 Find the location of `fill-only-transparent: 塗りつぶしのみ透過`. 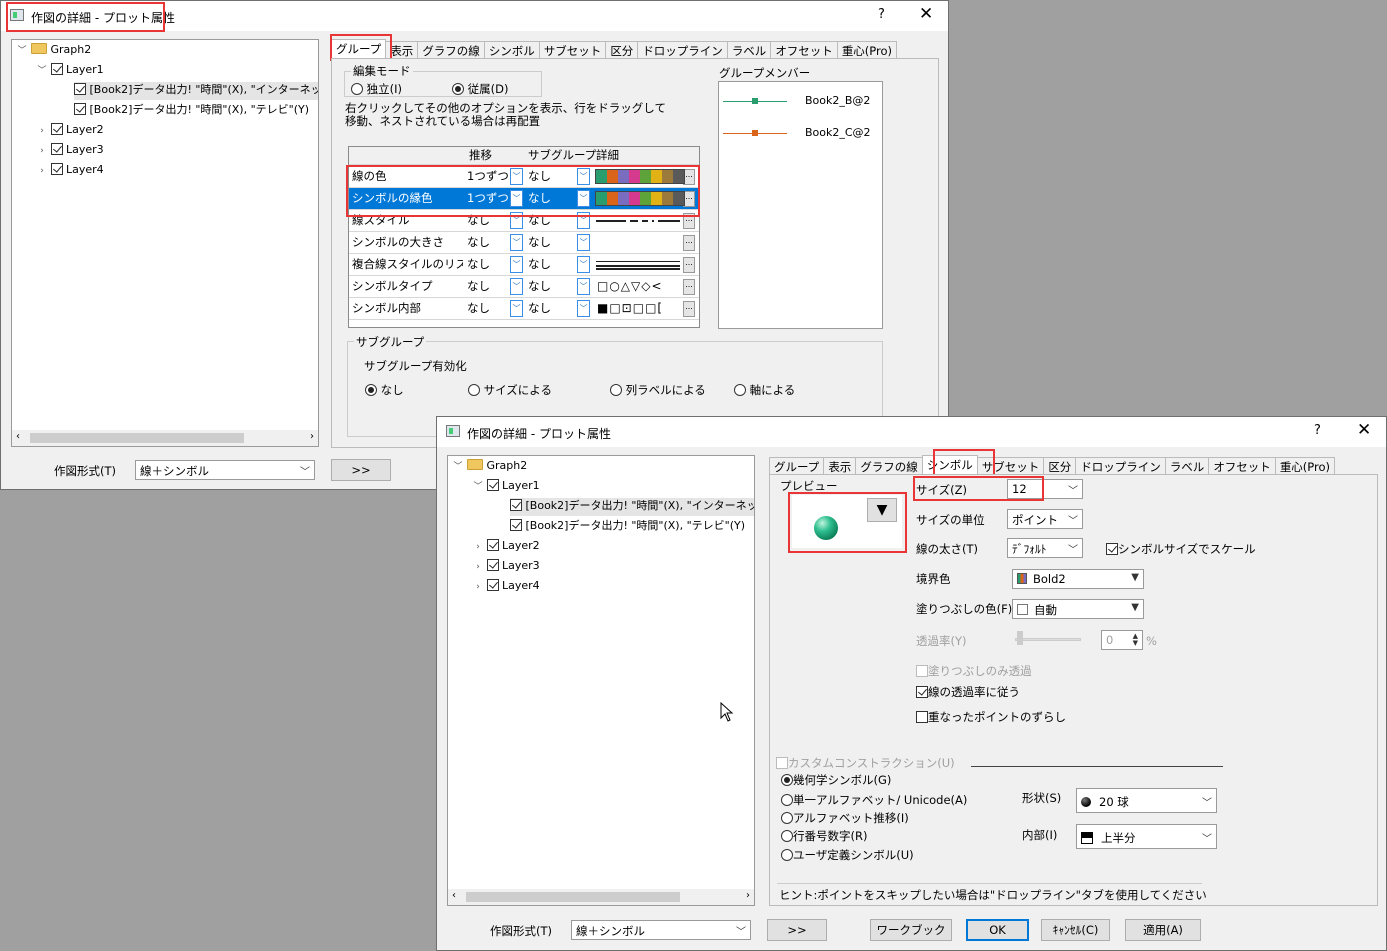

fill-only-transparent: 塗りつぶしのみ透過 is located at coordinates (974, 671).